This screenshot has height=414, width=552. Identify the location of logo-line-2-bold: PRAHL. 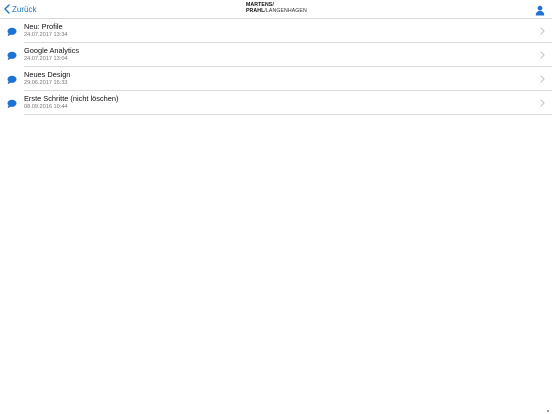
(255, 10).